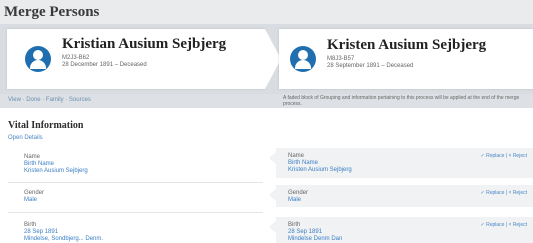 The width and height of the screenshot is (533, 243). I want to click on open-details-link: Open Details, so click(25, 138).